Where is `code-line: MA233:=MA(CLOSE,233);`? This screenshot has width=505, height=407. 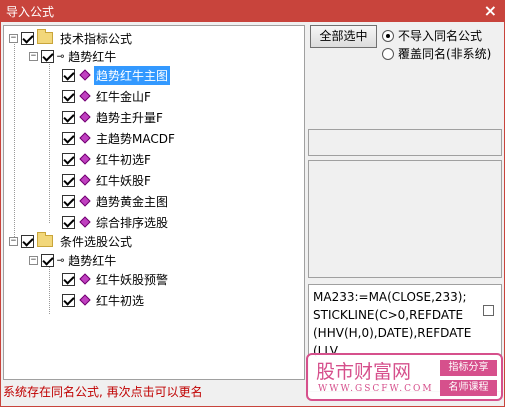 code-line: MA233:=MA(CLOSE,233); is located at coordinates (390, 297).